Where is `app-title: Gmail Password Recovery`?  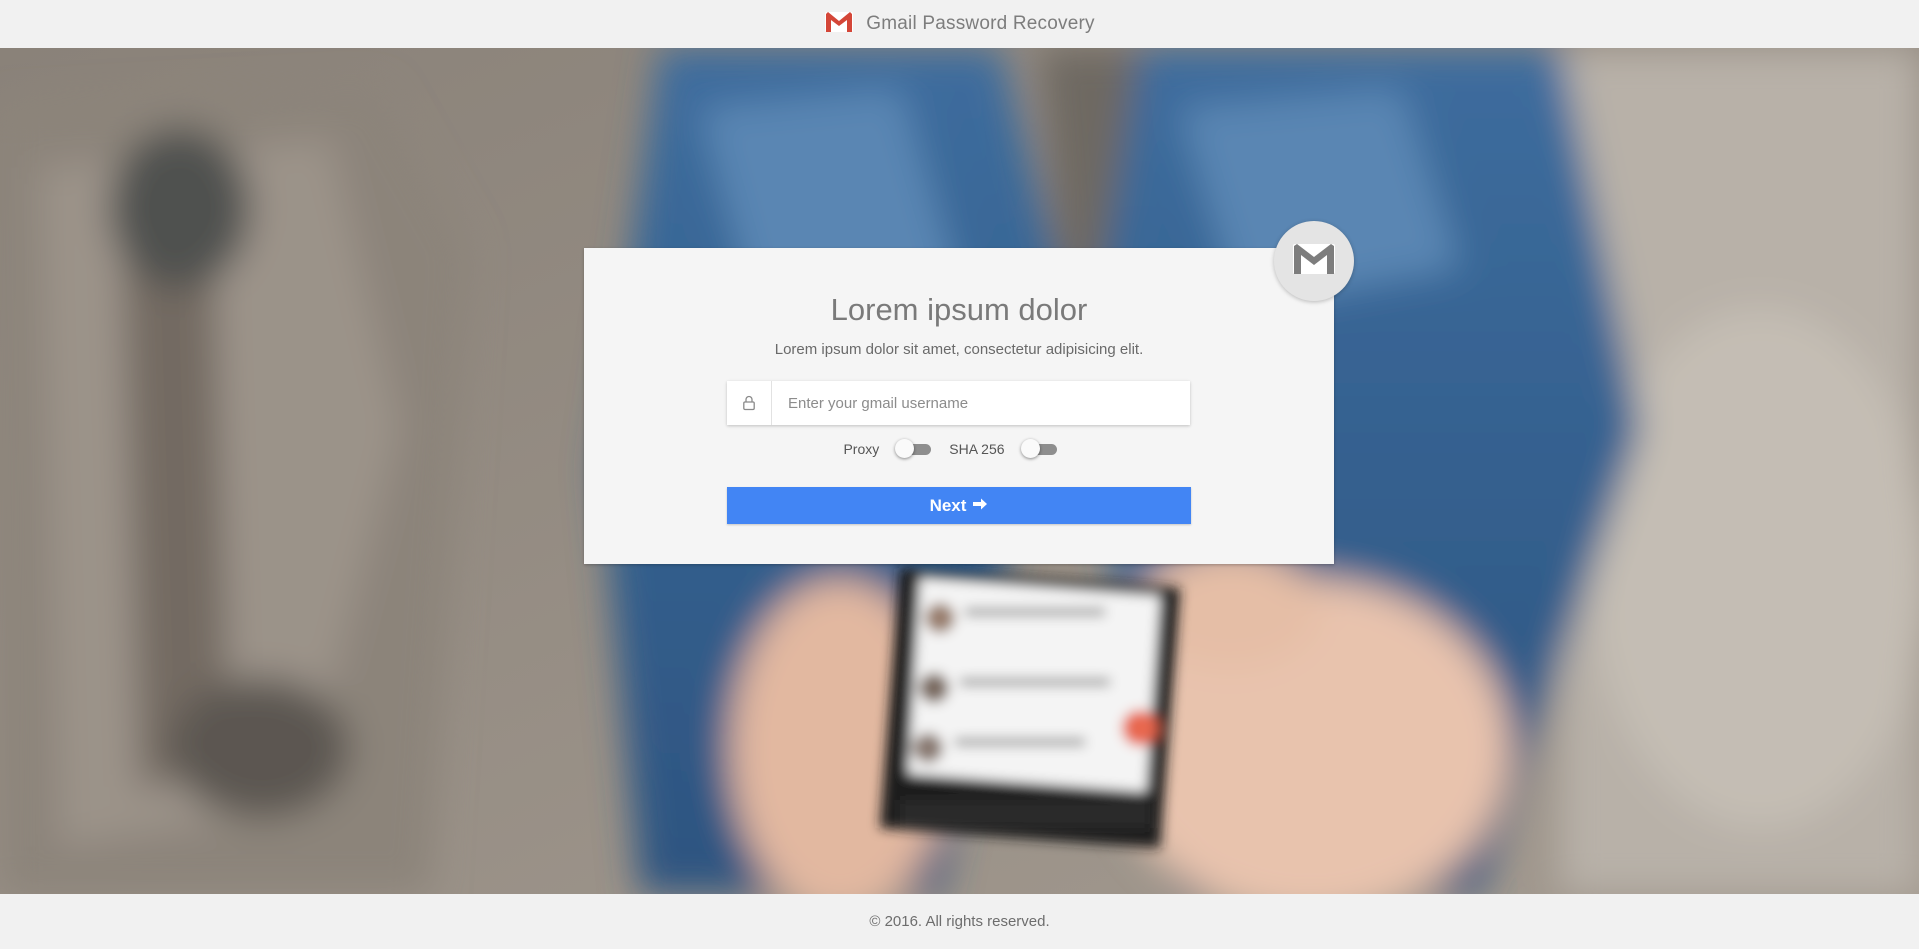
app-title: Gmail Password Recovery is located at coordinates (980, 23).